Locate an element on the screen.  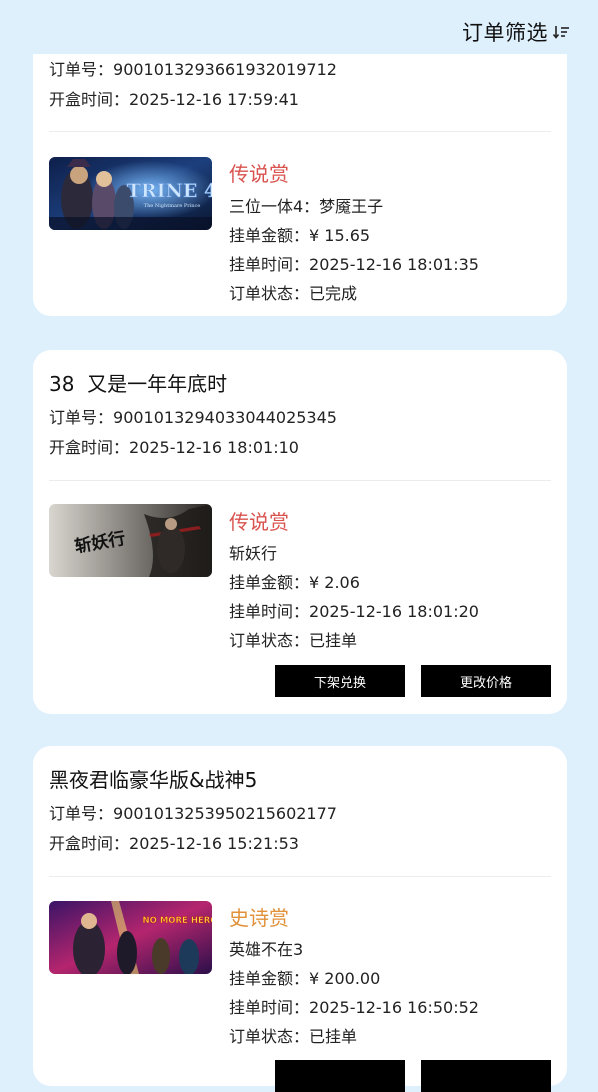
order-status-value: 已完成 is located at coordinates (333, 293).